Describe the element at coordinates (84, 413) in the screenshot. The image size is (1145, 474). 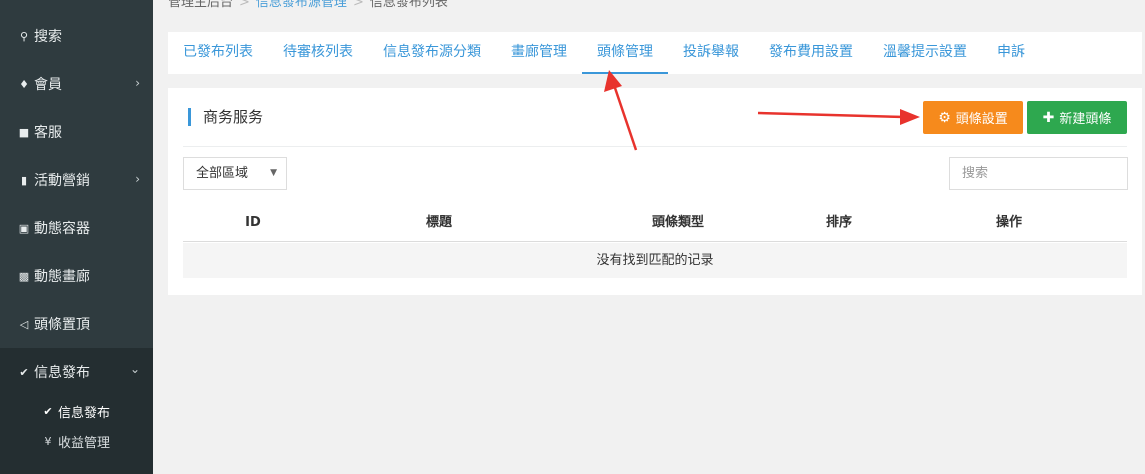
I see `sidebar-subitem-label: 信息發布` at that location.